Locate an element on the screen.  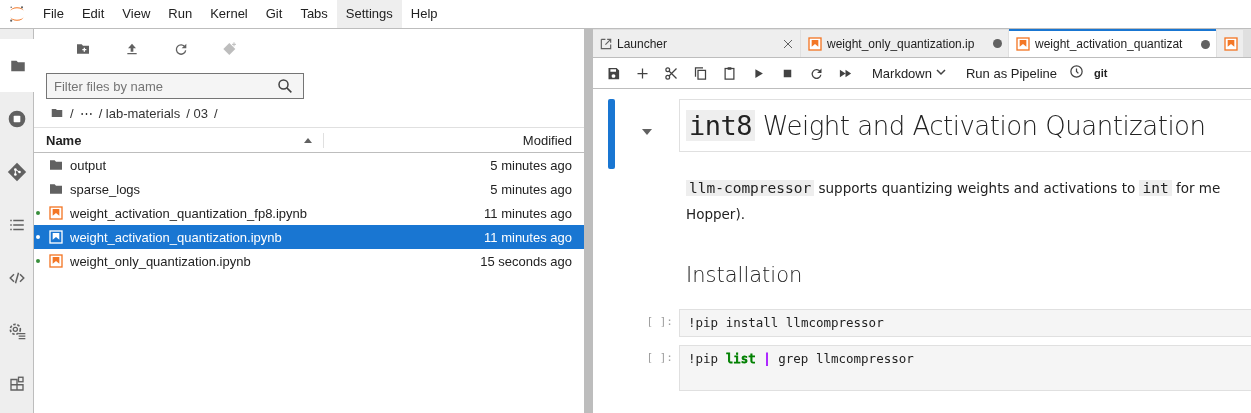
heading: int8 Weight and Activation Quantization is located at coordinates (965, 125).